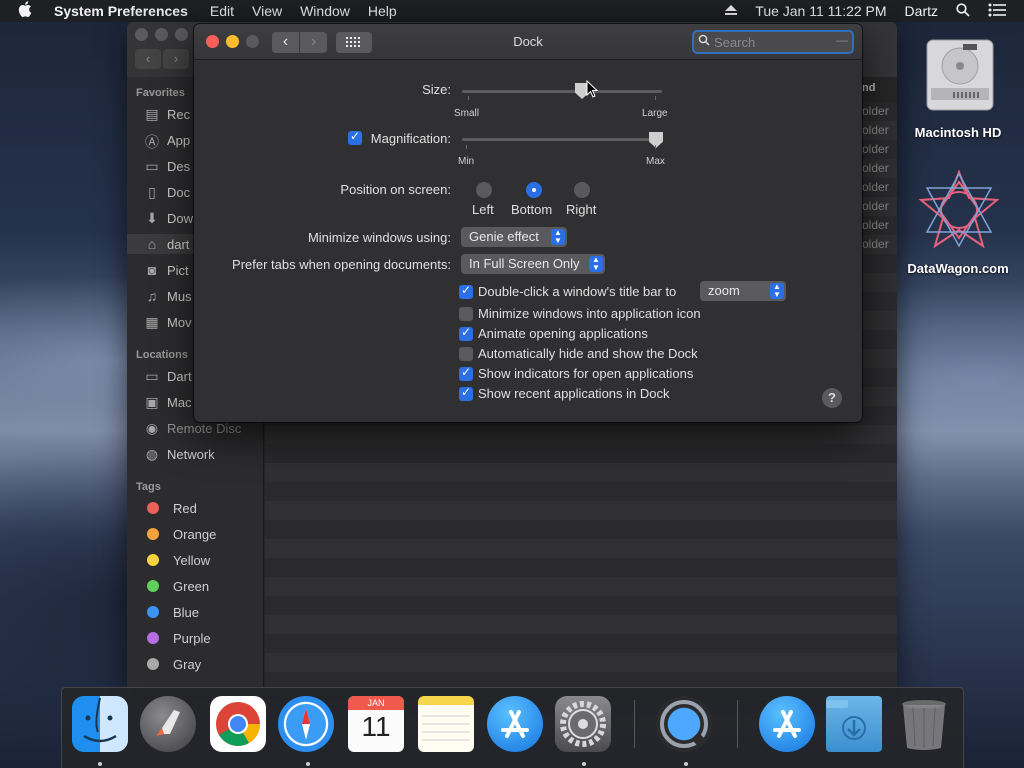 The width and height of the screenshot is (1024, 768). Describe the element at coordinates (148, 487) in the screenshot. I see `tags-header: Tags` at that location.